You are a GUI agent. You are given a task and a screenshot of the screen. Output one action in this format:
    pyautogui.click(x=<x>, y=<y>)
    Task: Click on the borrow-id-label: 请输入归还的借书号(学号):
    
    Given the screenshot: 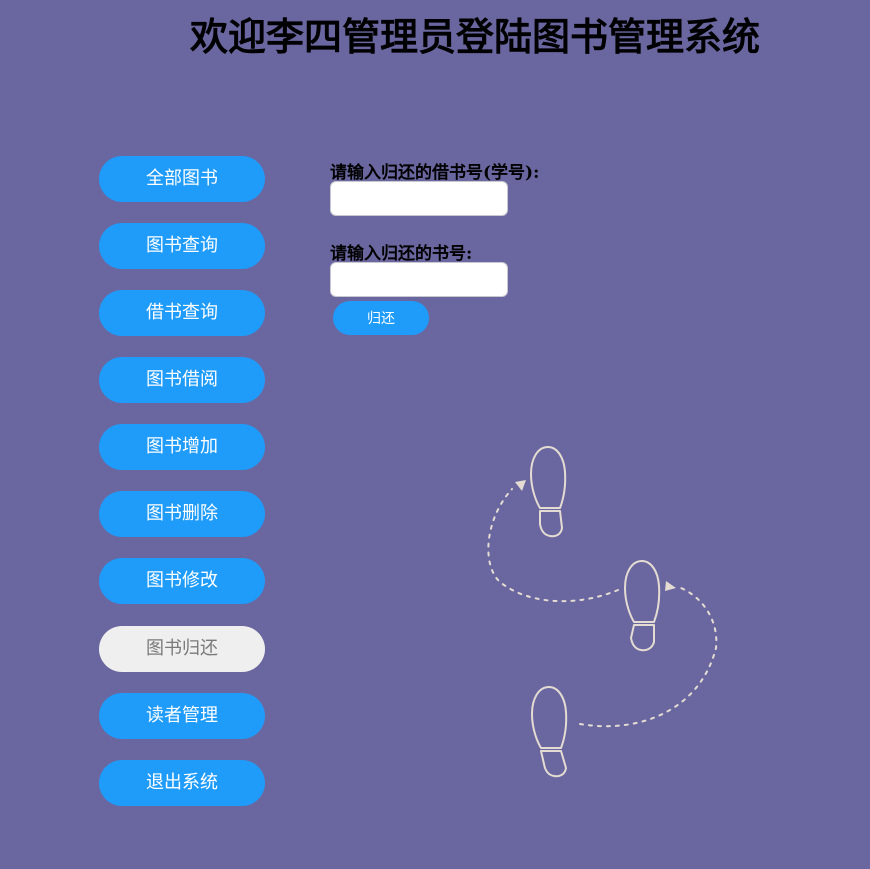 What is the action you would take?
    pyautogui.click(x=435, y=173)
    